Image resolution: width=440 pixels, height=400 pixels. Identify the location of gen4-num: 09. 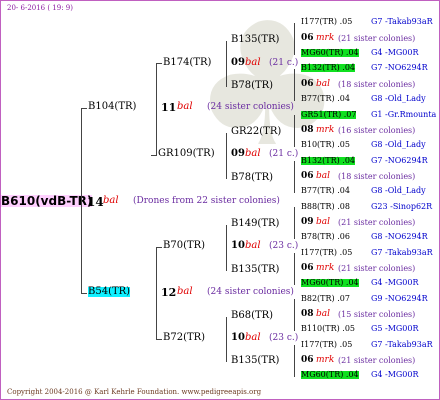
(307, 222).